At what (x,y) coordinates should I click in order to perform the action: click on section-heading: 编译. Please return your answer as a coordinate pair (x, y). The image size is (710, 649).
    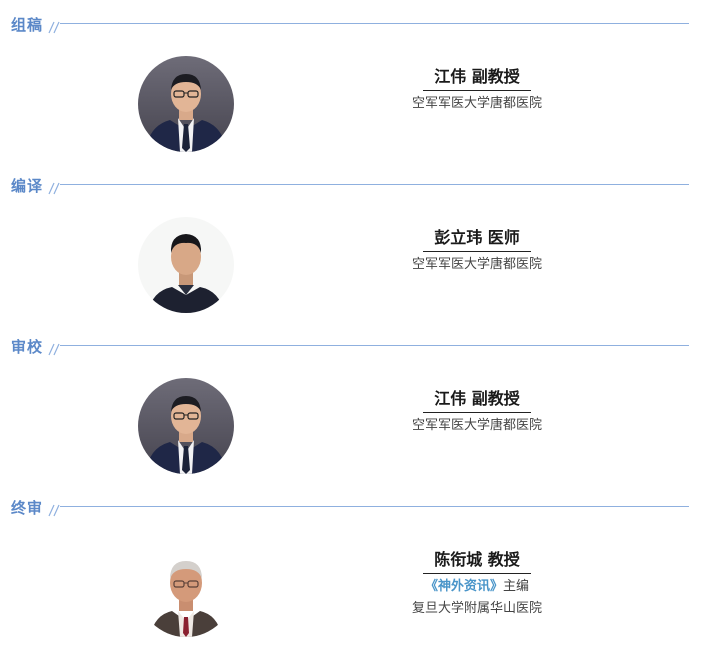
    Looking at the image, I should click on (27, 186).